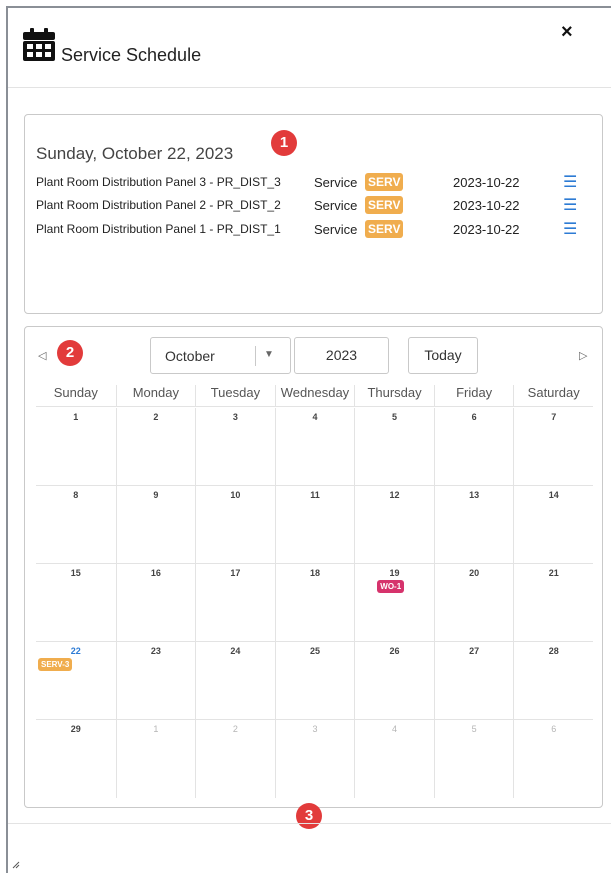 Image resolution: width=611 pixels, height=873 pixels. I want to click on day-number: 19, so click(394, 573).